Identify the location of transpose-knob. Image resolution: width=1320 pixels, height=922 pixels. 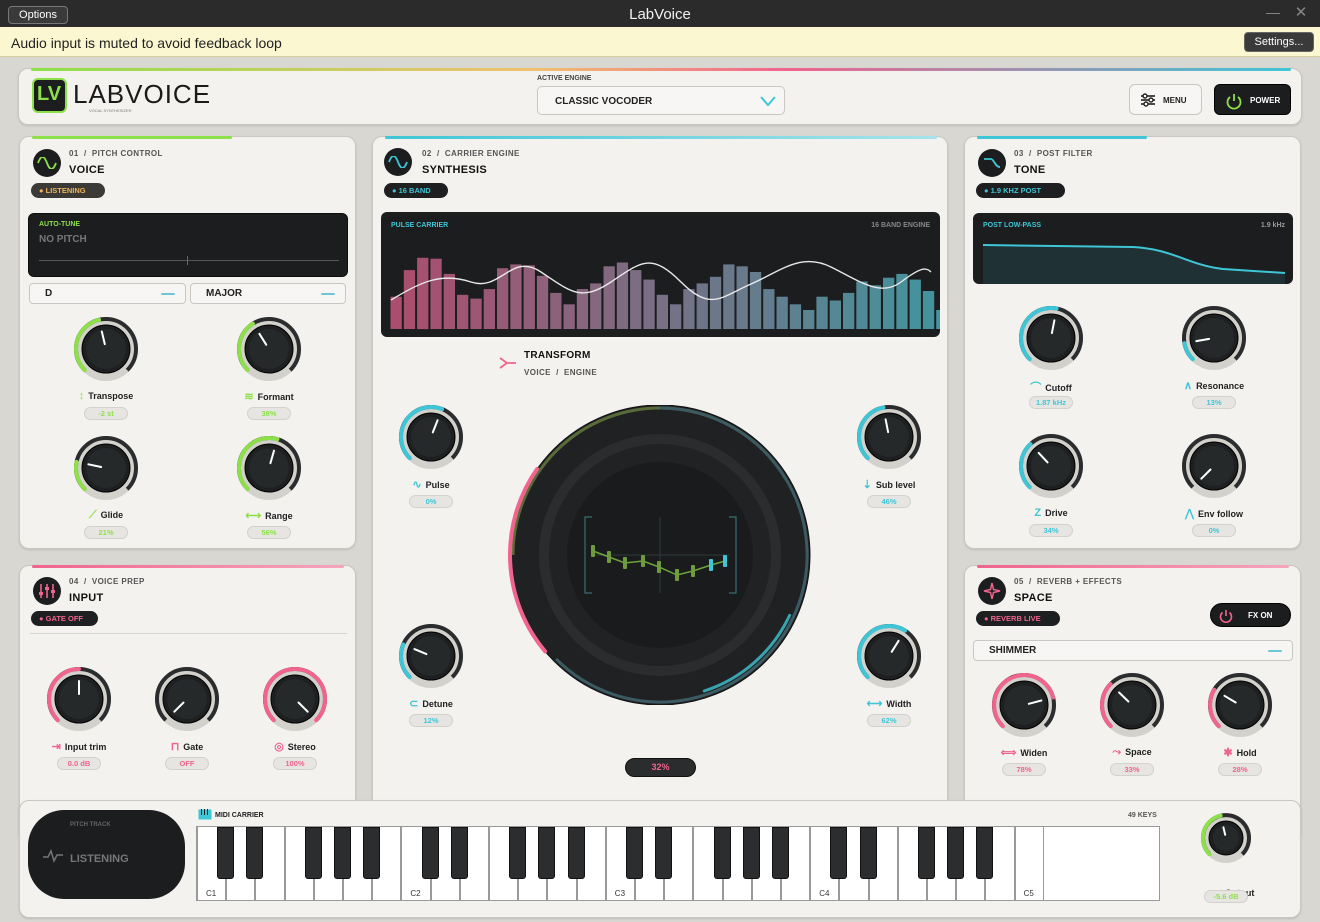
(106, 349).